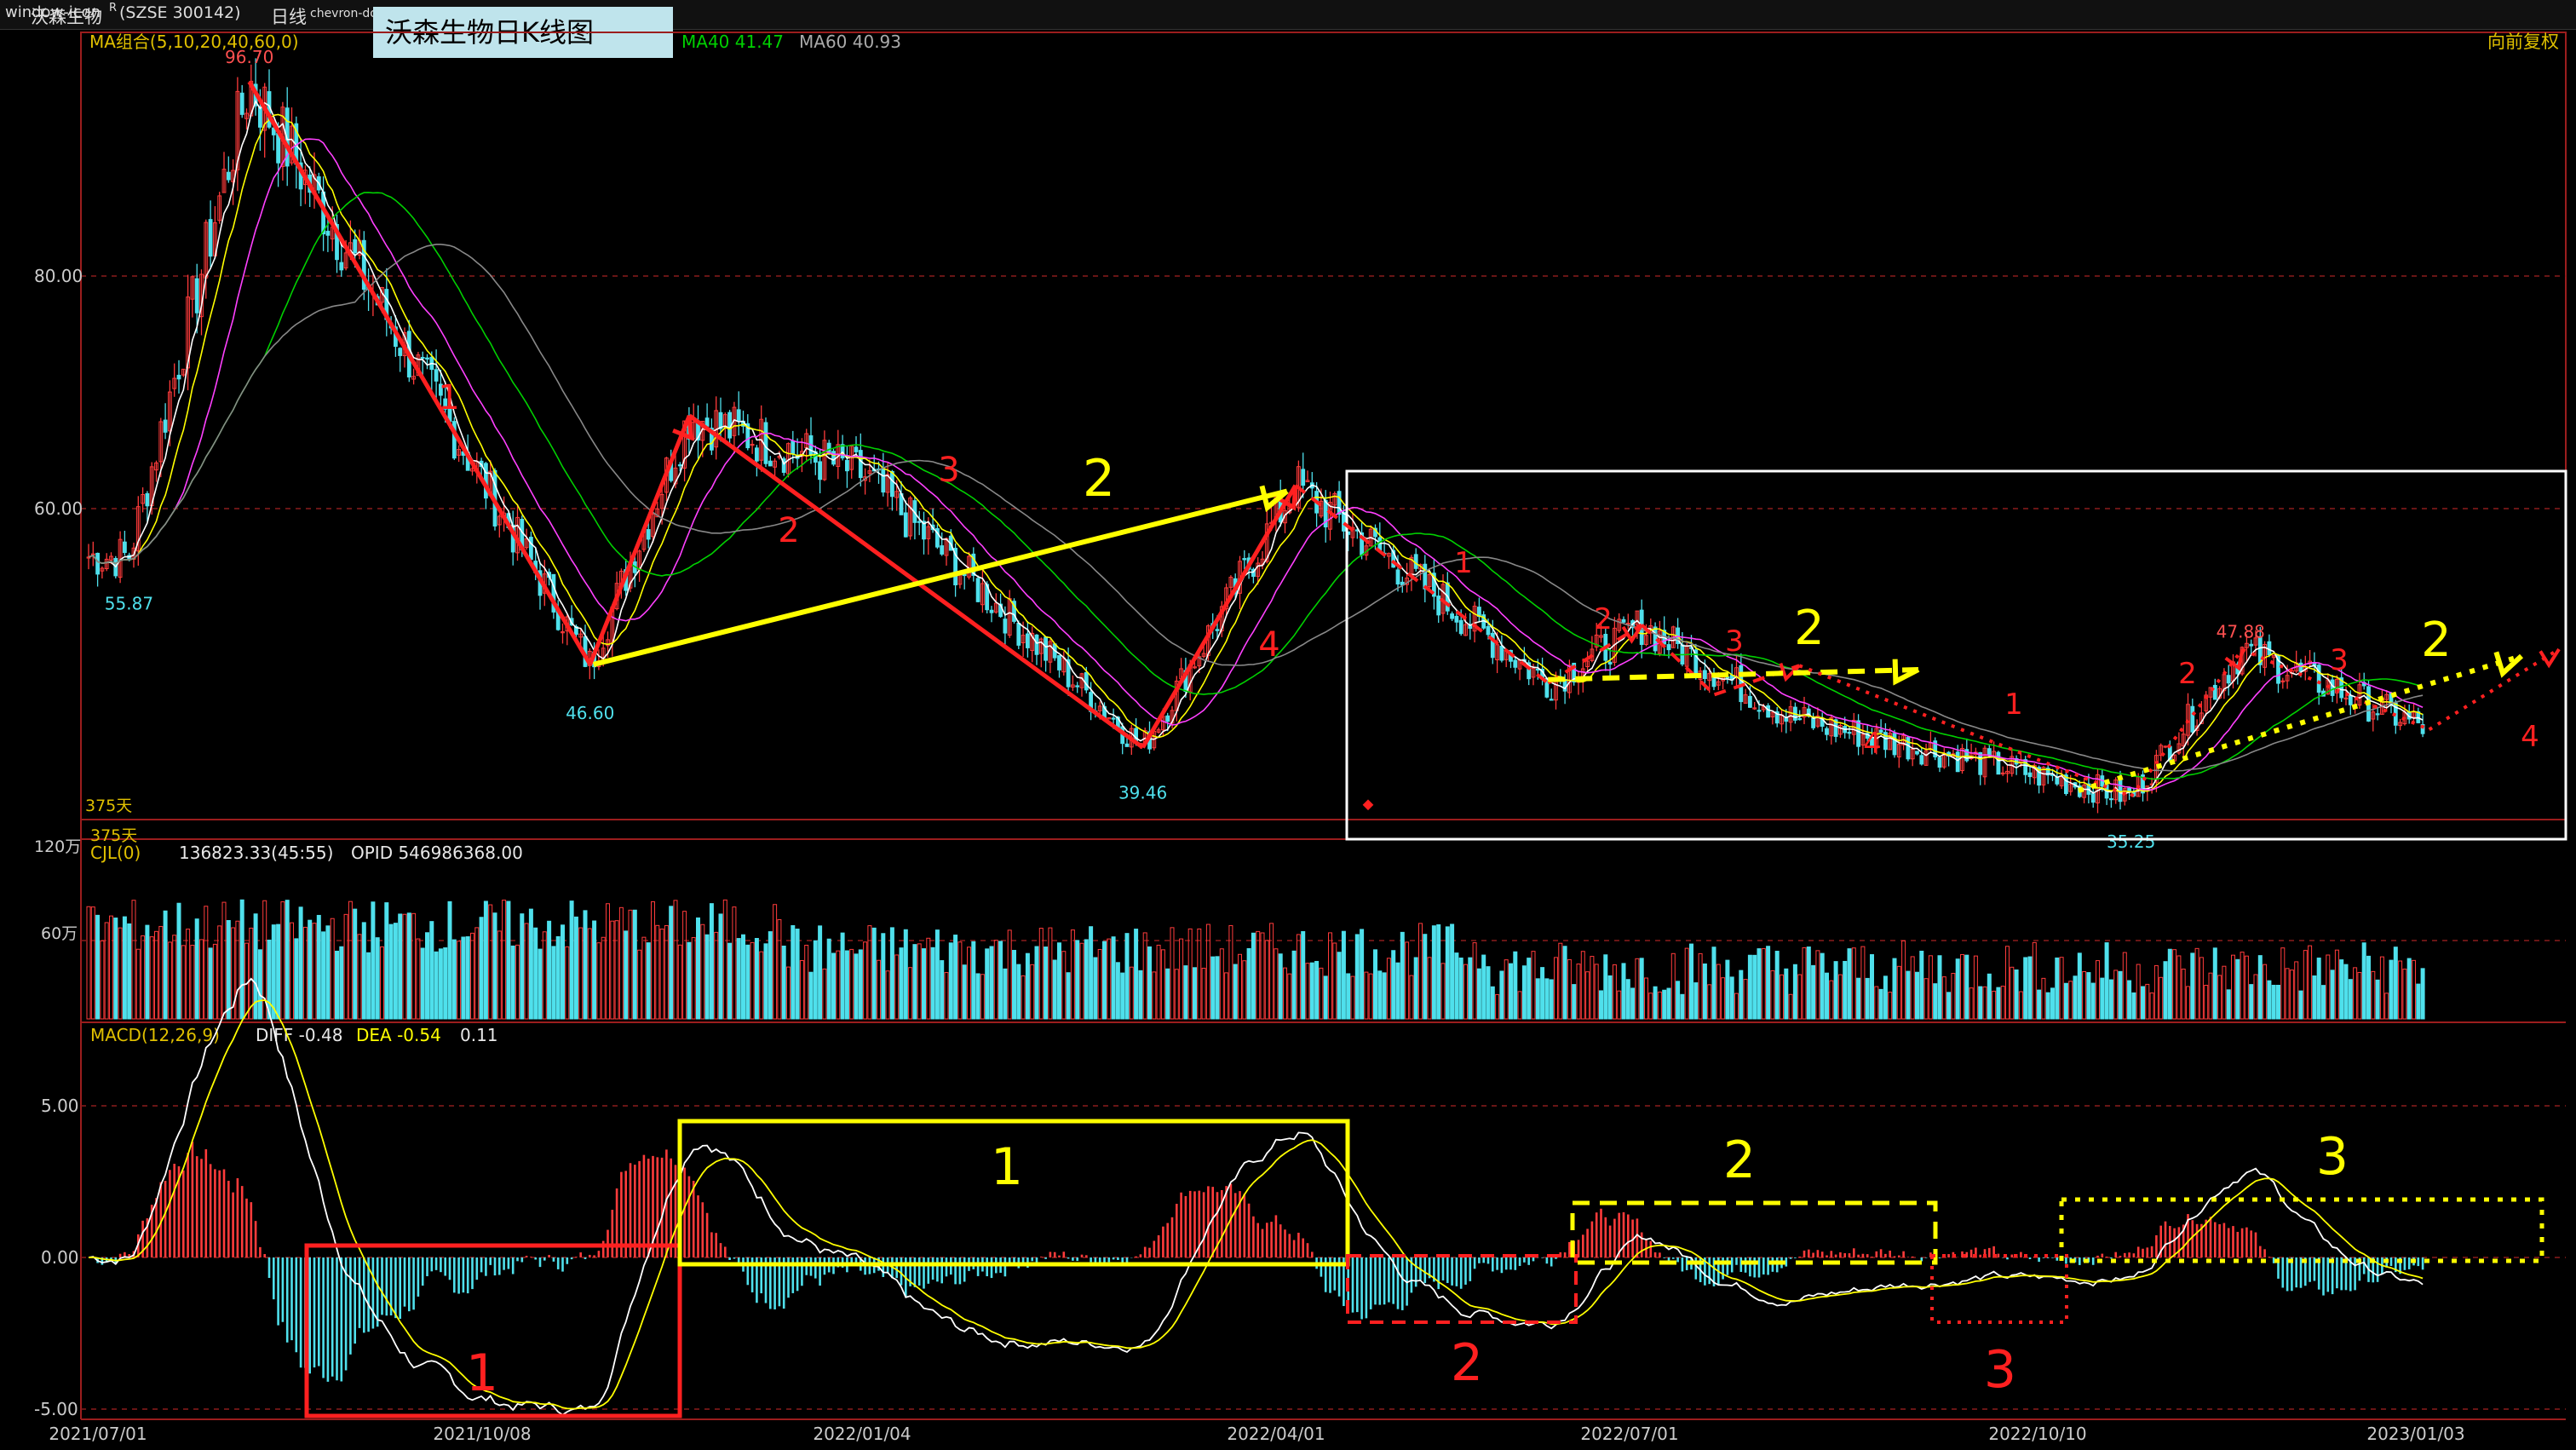 The width and height of the screenshot is (2576, 1450). What do you see at coordinates (590, 713) in the screenshot?
I see `low-price-label: 46.60` at bounding box center [590, 713].